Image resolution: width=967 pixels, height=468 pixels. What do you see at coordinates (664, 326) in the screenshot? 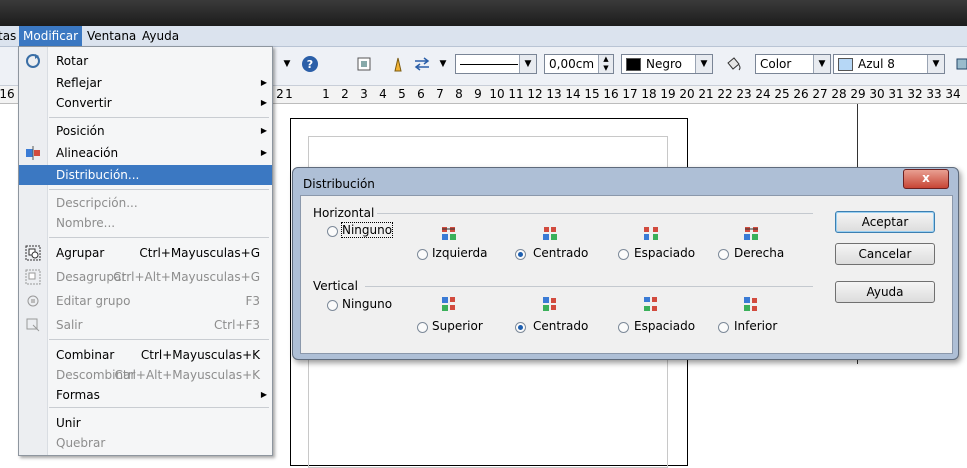
I see `v-espaciado-label: Espaciado` at bounding box center [664, 326].